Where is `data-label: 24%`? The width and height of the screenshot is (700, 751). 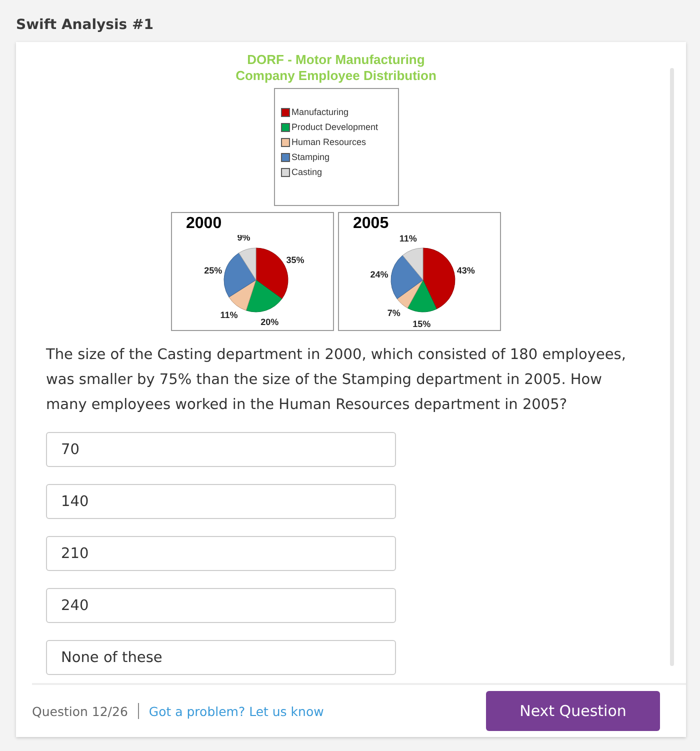 data-label: 24% is located at coordinates (379, 275).